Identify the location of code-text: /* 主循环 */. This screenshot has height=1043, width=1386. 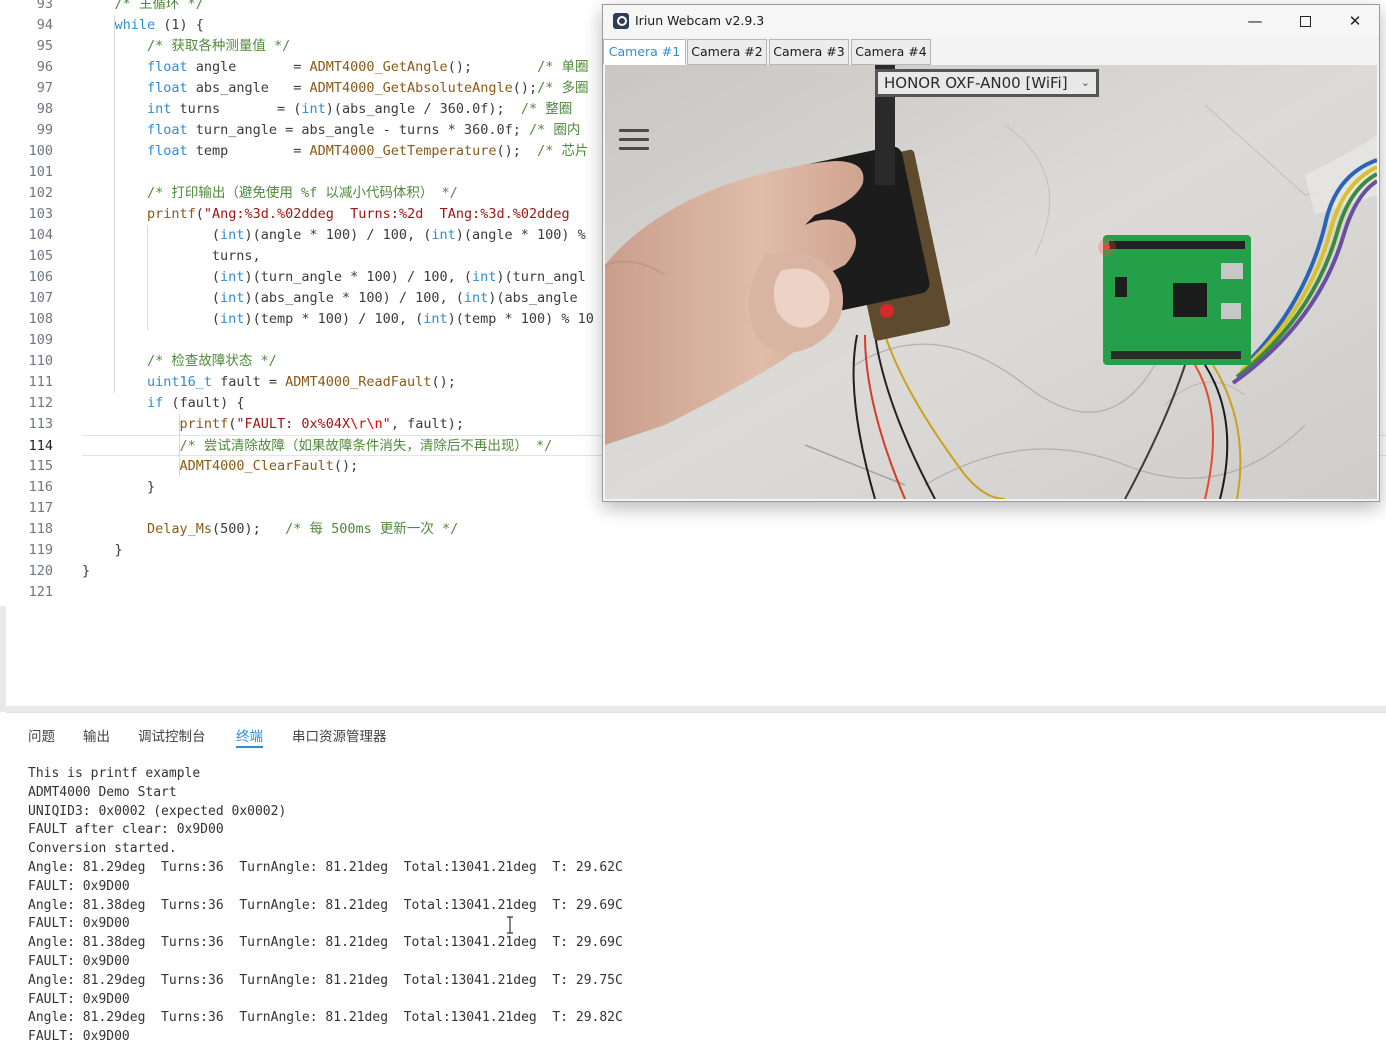
(158, 7).